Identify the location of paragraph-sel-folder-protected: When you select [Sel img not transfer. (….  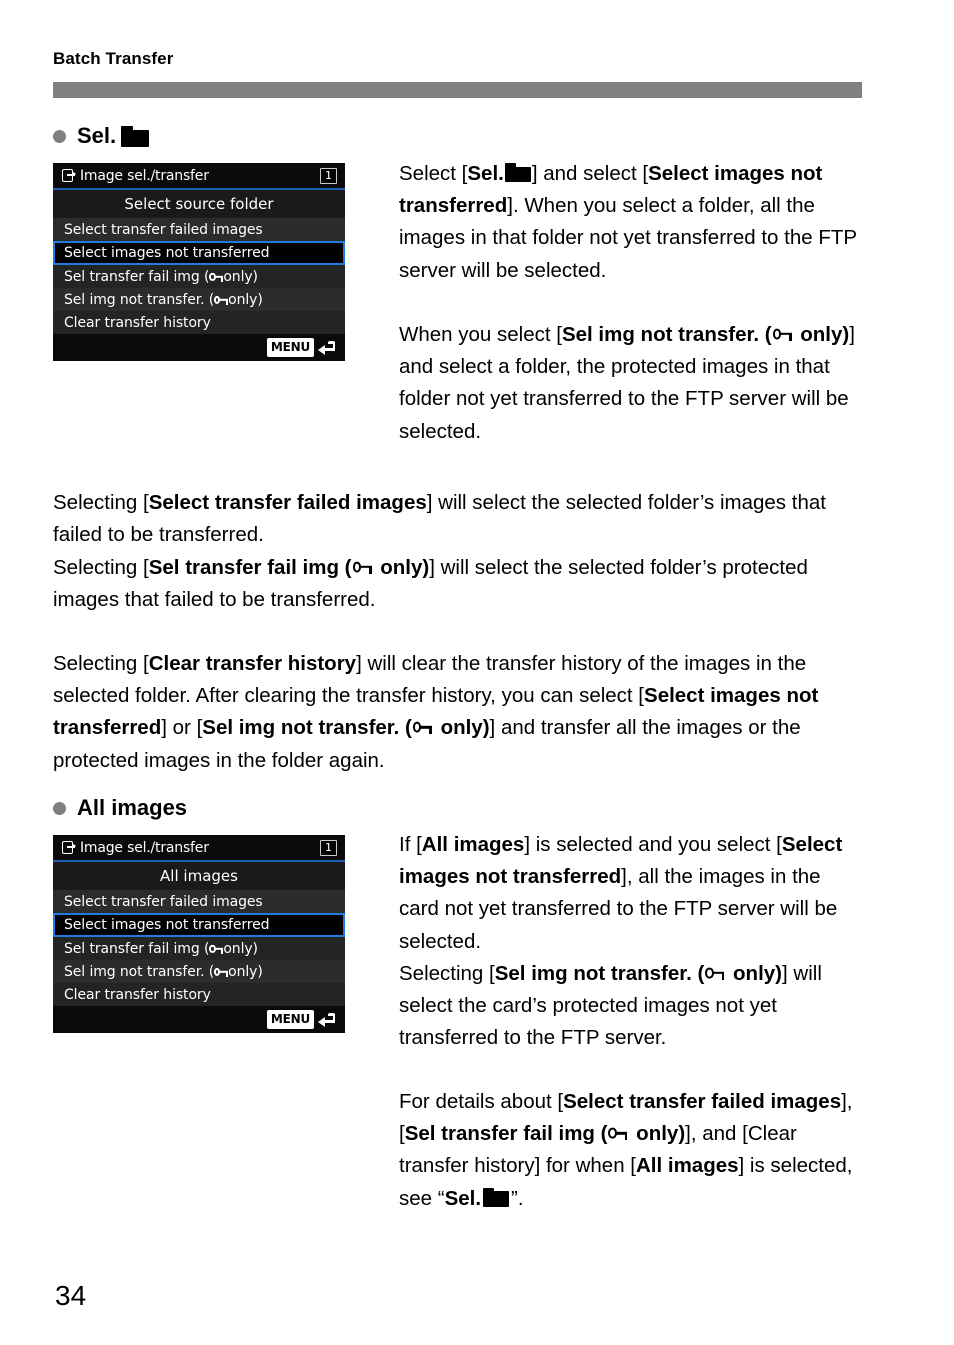
(627, 383).